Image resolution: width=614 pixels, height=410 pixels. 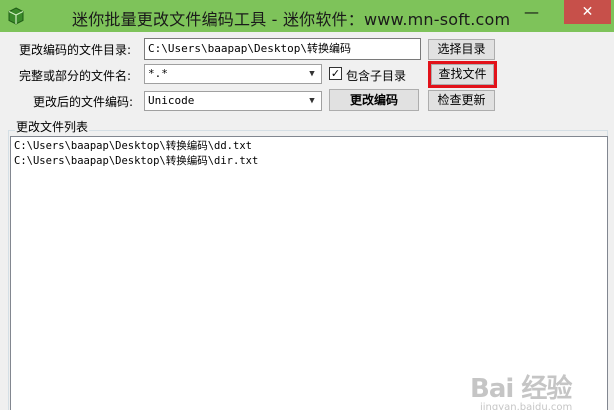 I want to click on encoding-label: 更改后的文件编码:, so click(x=83, y=102).